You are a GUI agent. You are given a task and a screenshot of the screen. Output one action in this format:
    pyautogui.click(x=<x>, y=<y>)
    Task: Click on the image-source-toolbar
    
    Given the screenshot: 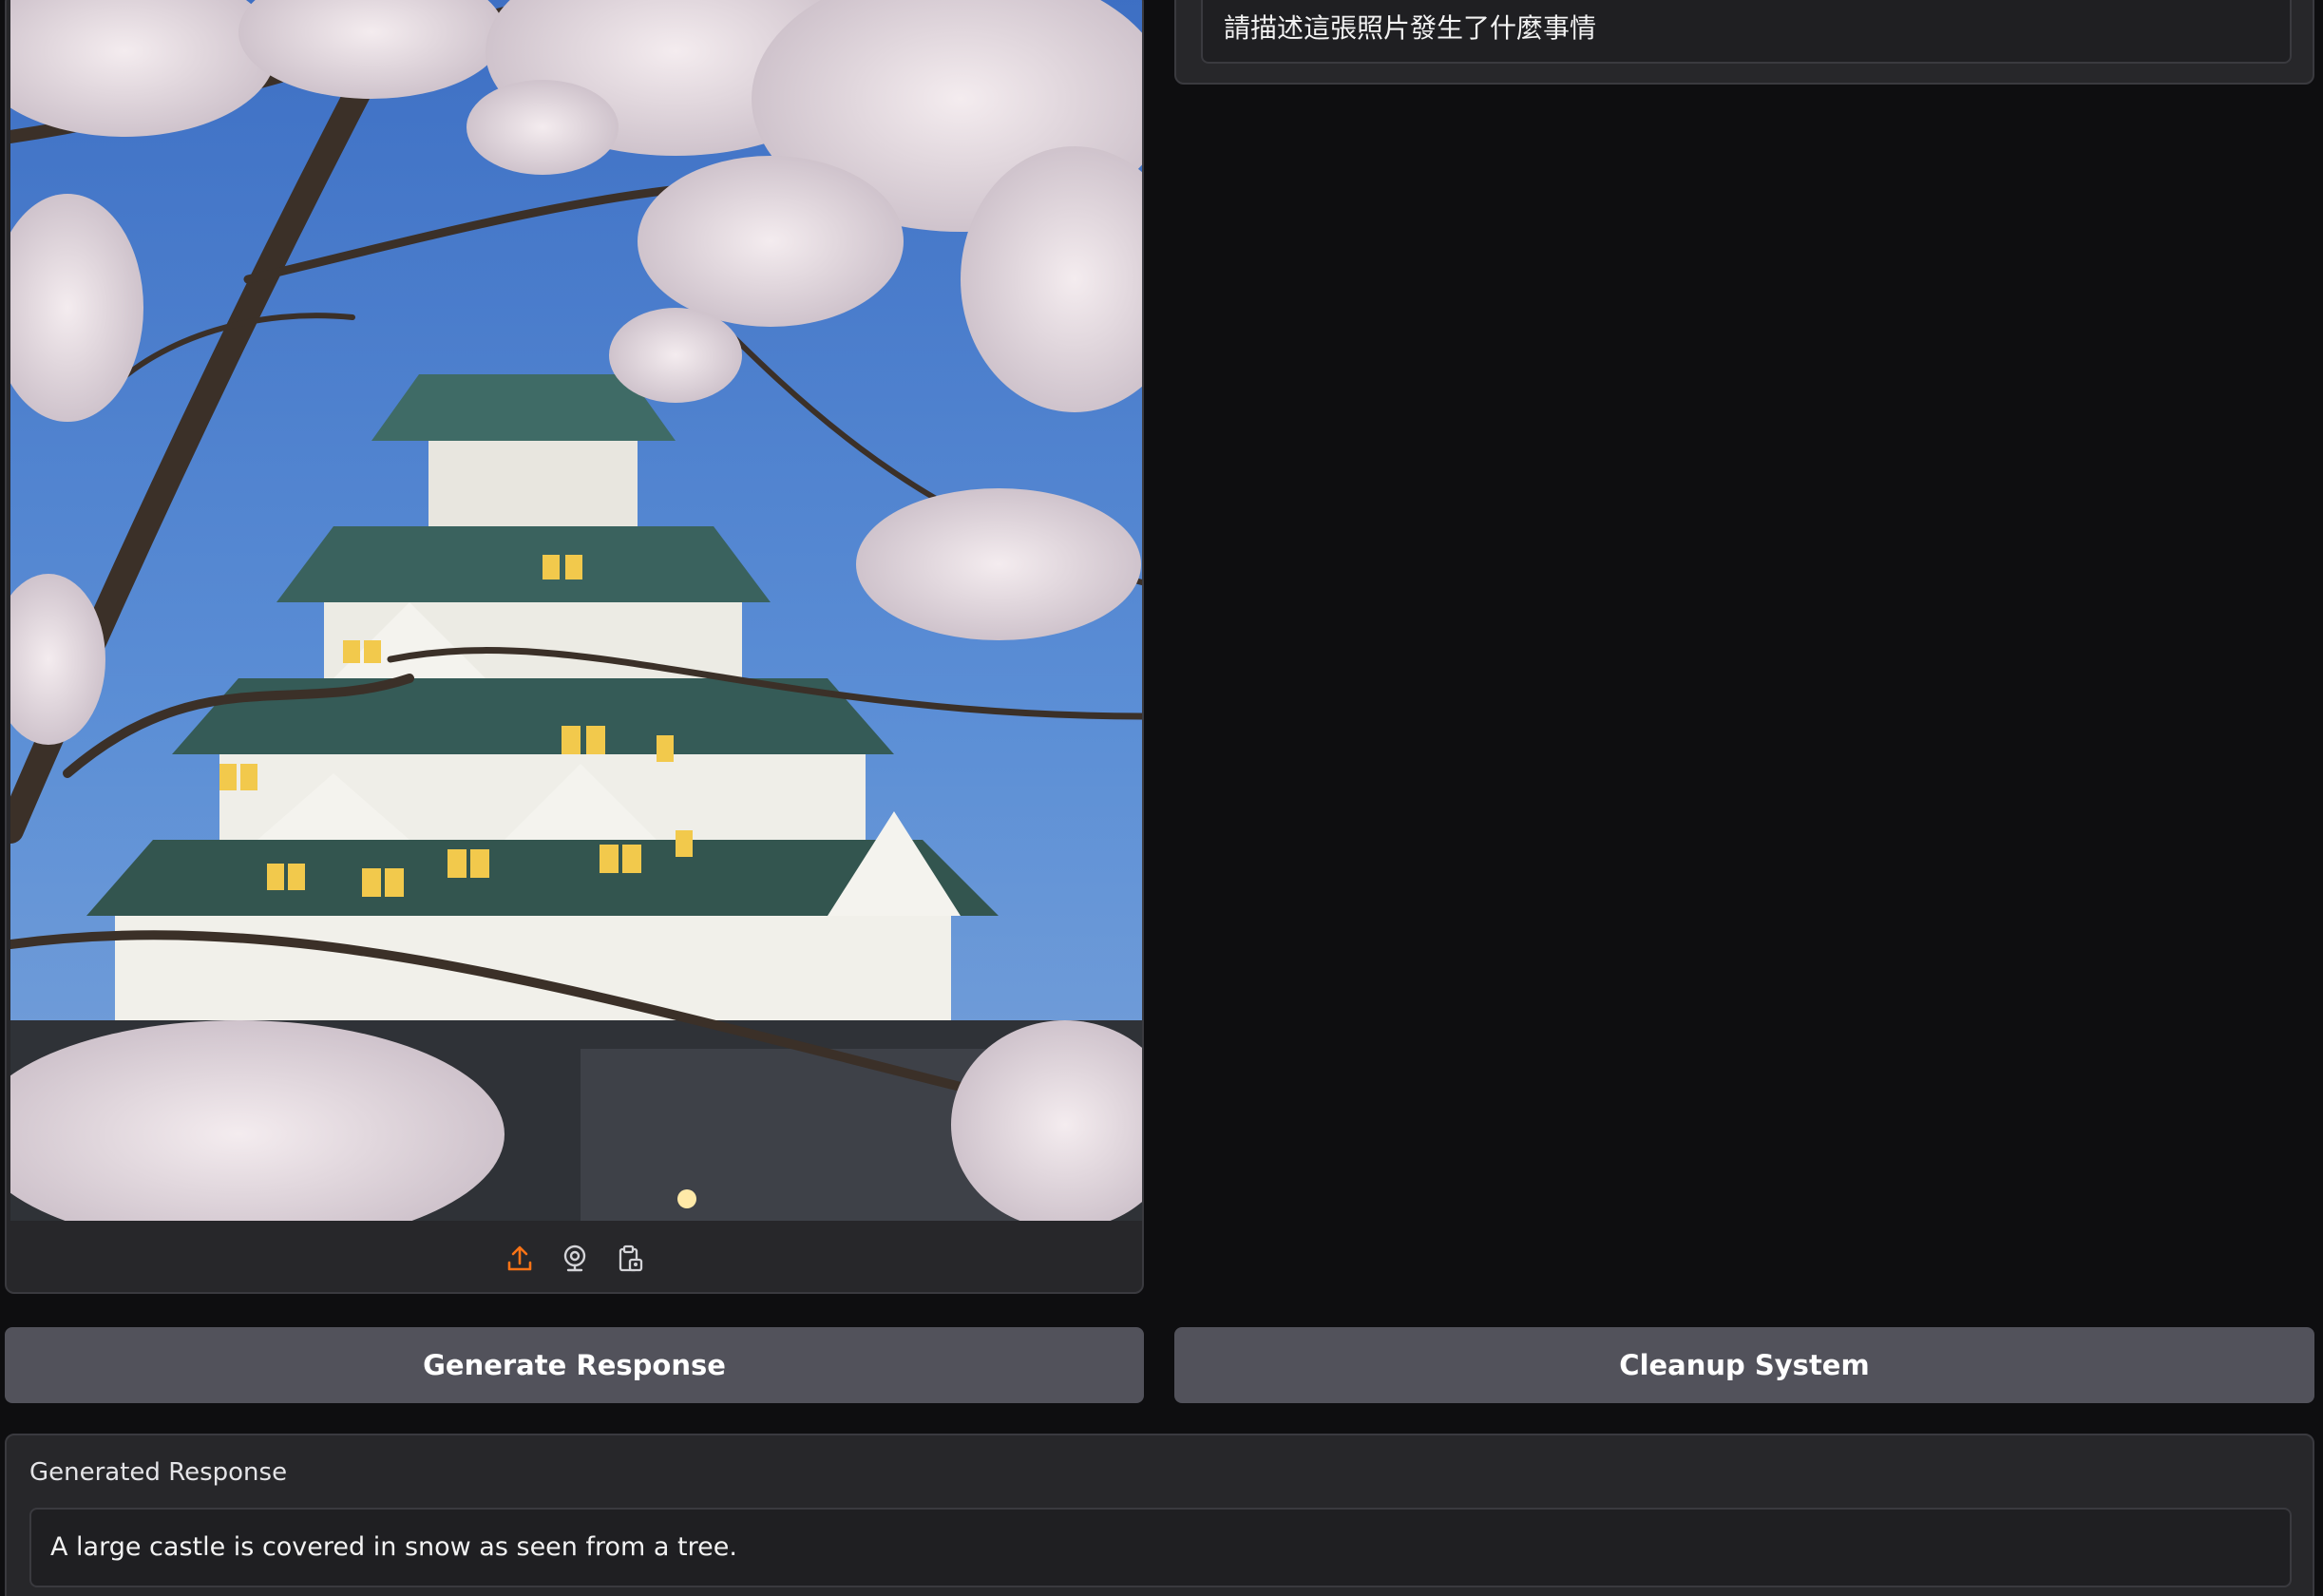 What is the action you would take?
    pyautogui.click(x=574, y=1256)
    